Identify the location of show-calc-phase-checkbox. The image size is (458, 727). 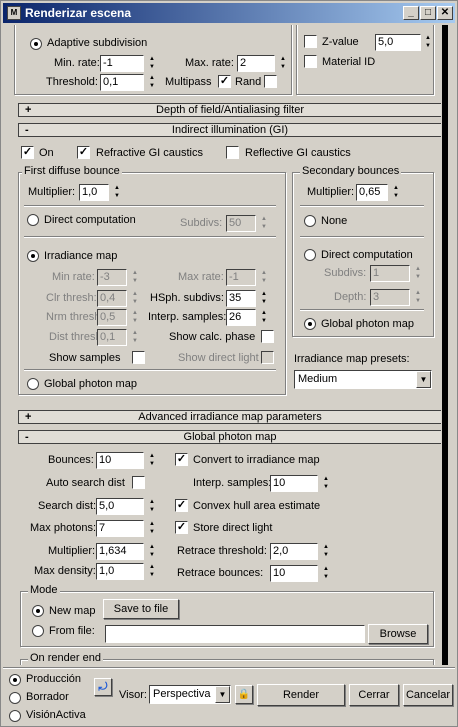
(267, 336).